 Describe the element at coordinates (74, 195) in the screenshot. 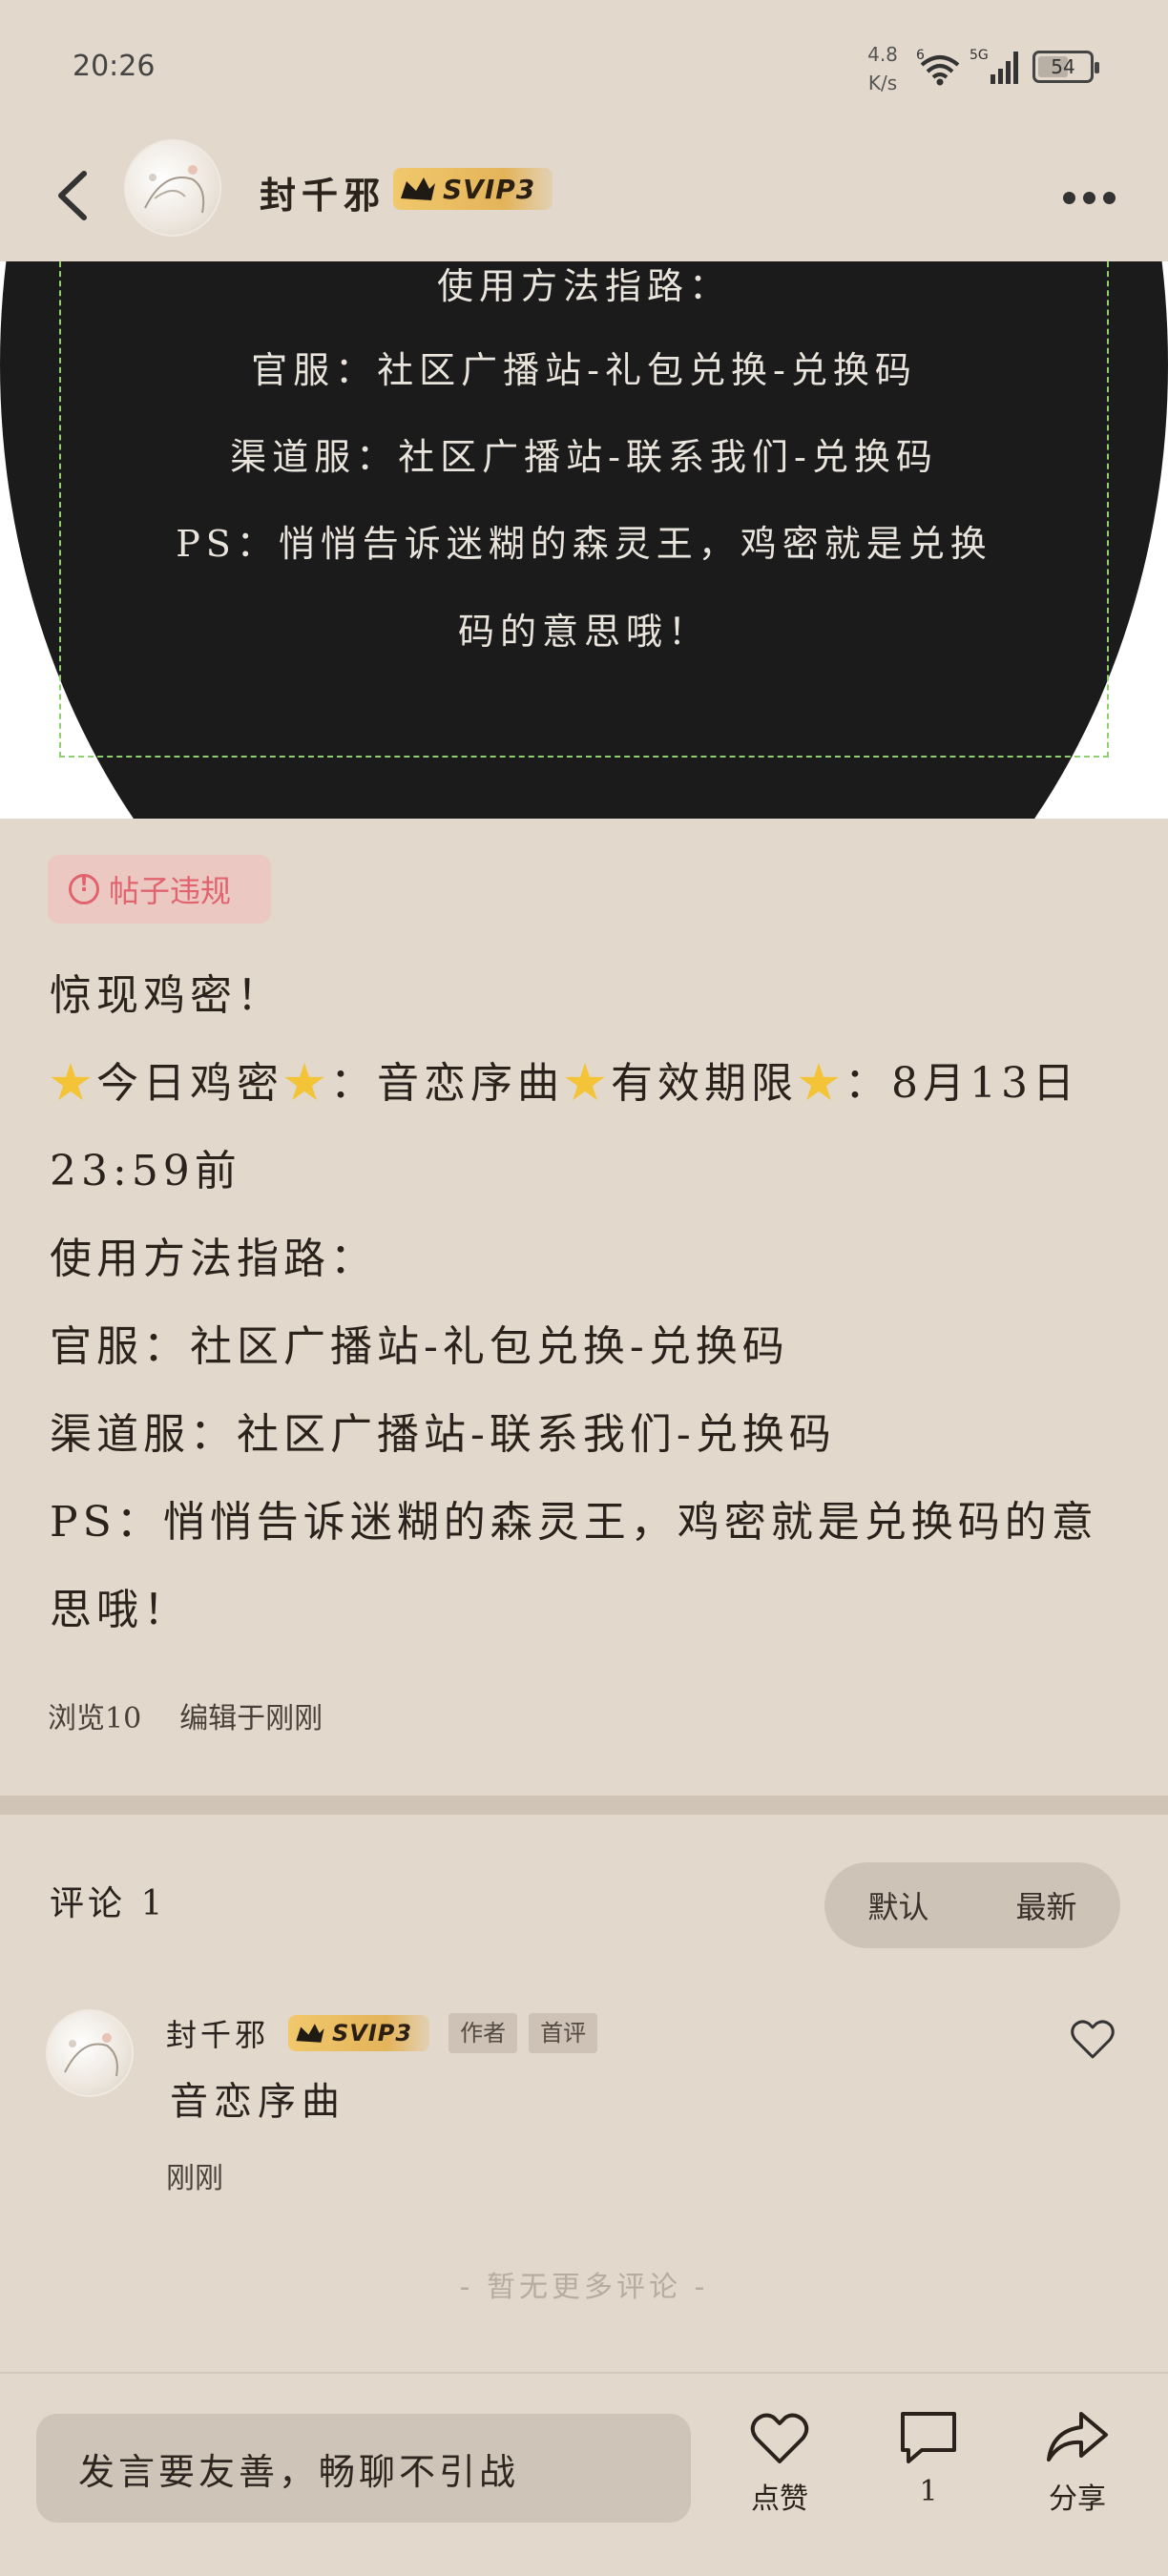

I see `back-icon` at that location.